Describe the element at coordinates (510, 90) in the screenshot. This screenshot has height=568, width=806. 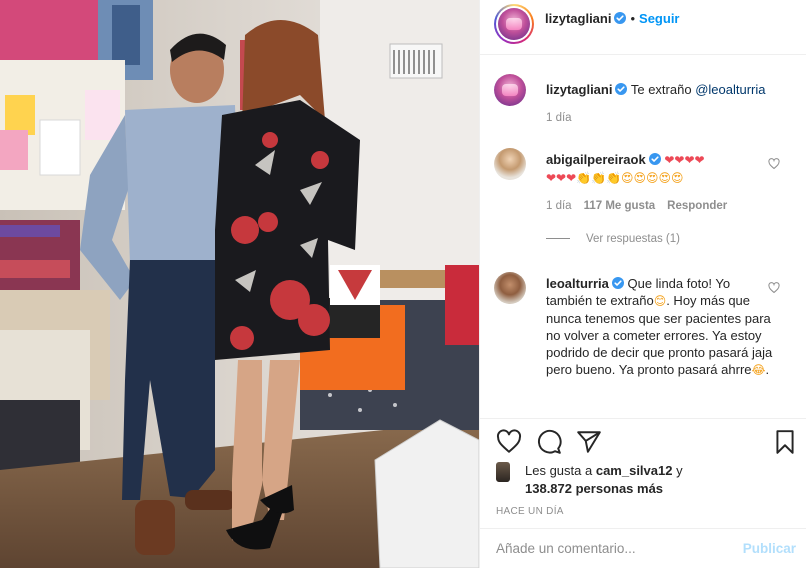
I see `caption-avatar` at that location.